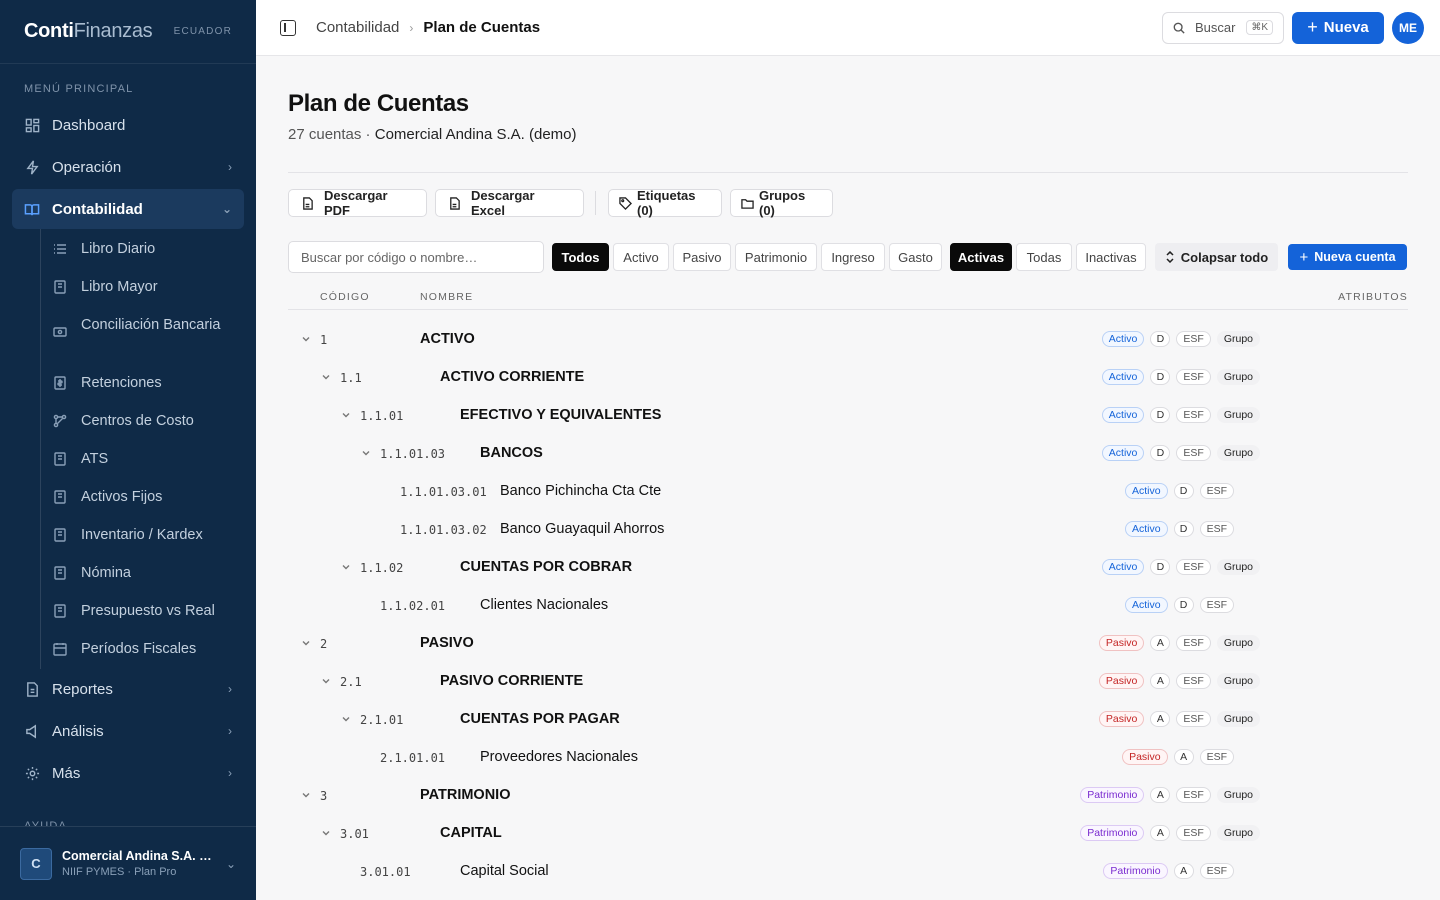  What do you see at coordinates (848, 606) in the screenshot?
I see `table-row: 1.1.02.01 Clientes Nacionales Activo D ESF` at bounding box center [848, 606].